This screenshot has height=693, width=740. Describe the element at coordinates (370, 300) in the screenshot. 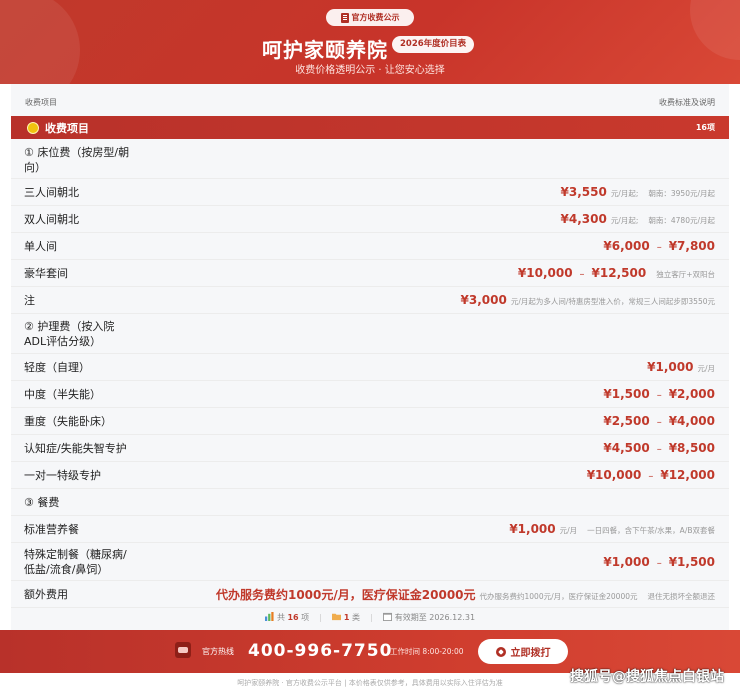

I see `table-row: 注 ¥3,000 元/月起为多人间/特惠房型准入价，常规三人间起步即3550元` at that location.